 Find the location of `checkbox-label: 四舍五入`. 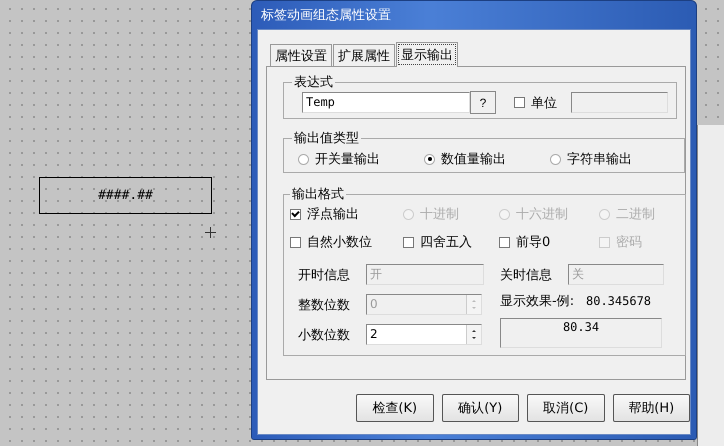

checkbox-label: 四舍五入 is located at coordinates (446, 242).